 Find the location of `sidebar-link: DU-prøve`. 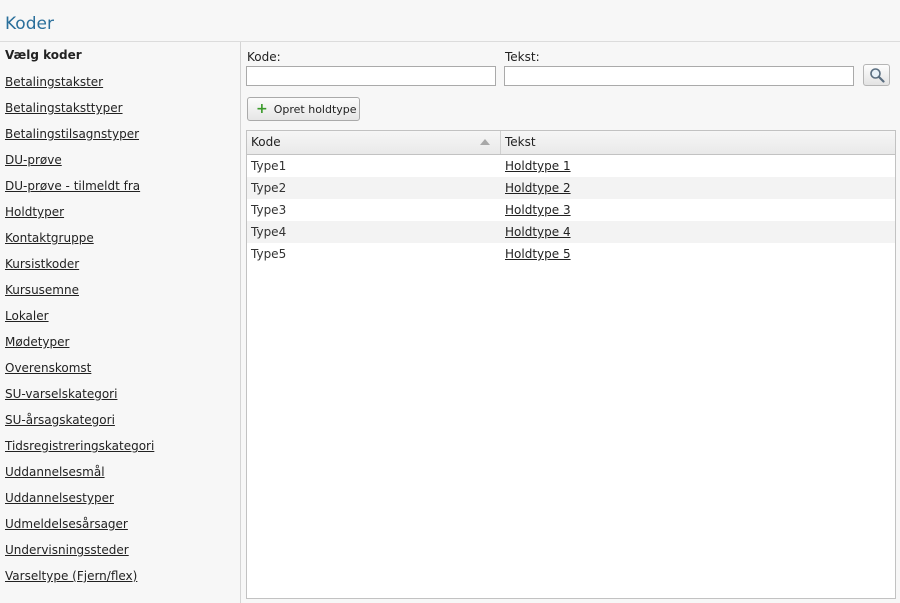

sidebar-link: DU-prøve is located at coordinates (33, 160).